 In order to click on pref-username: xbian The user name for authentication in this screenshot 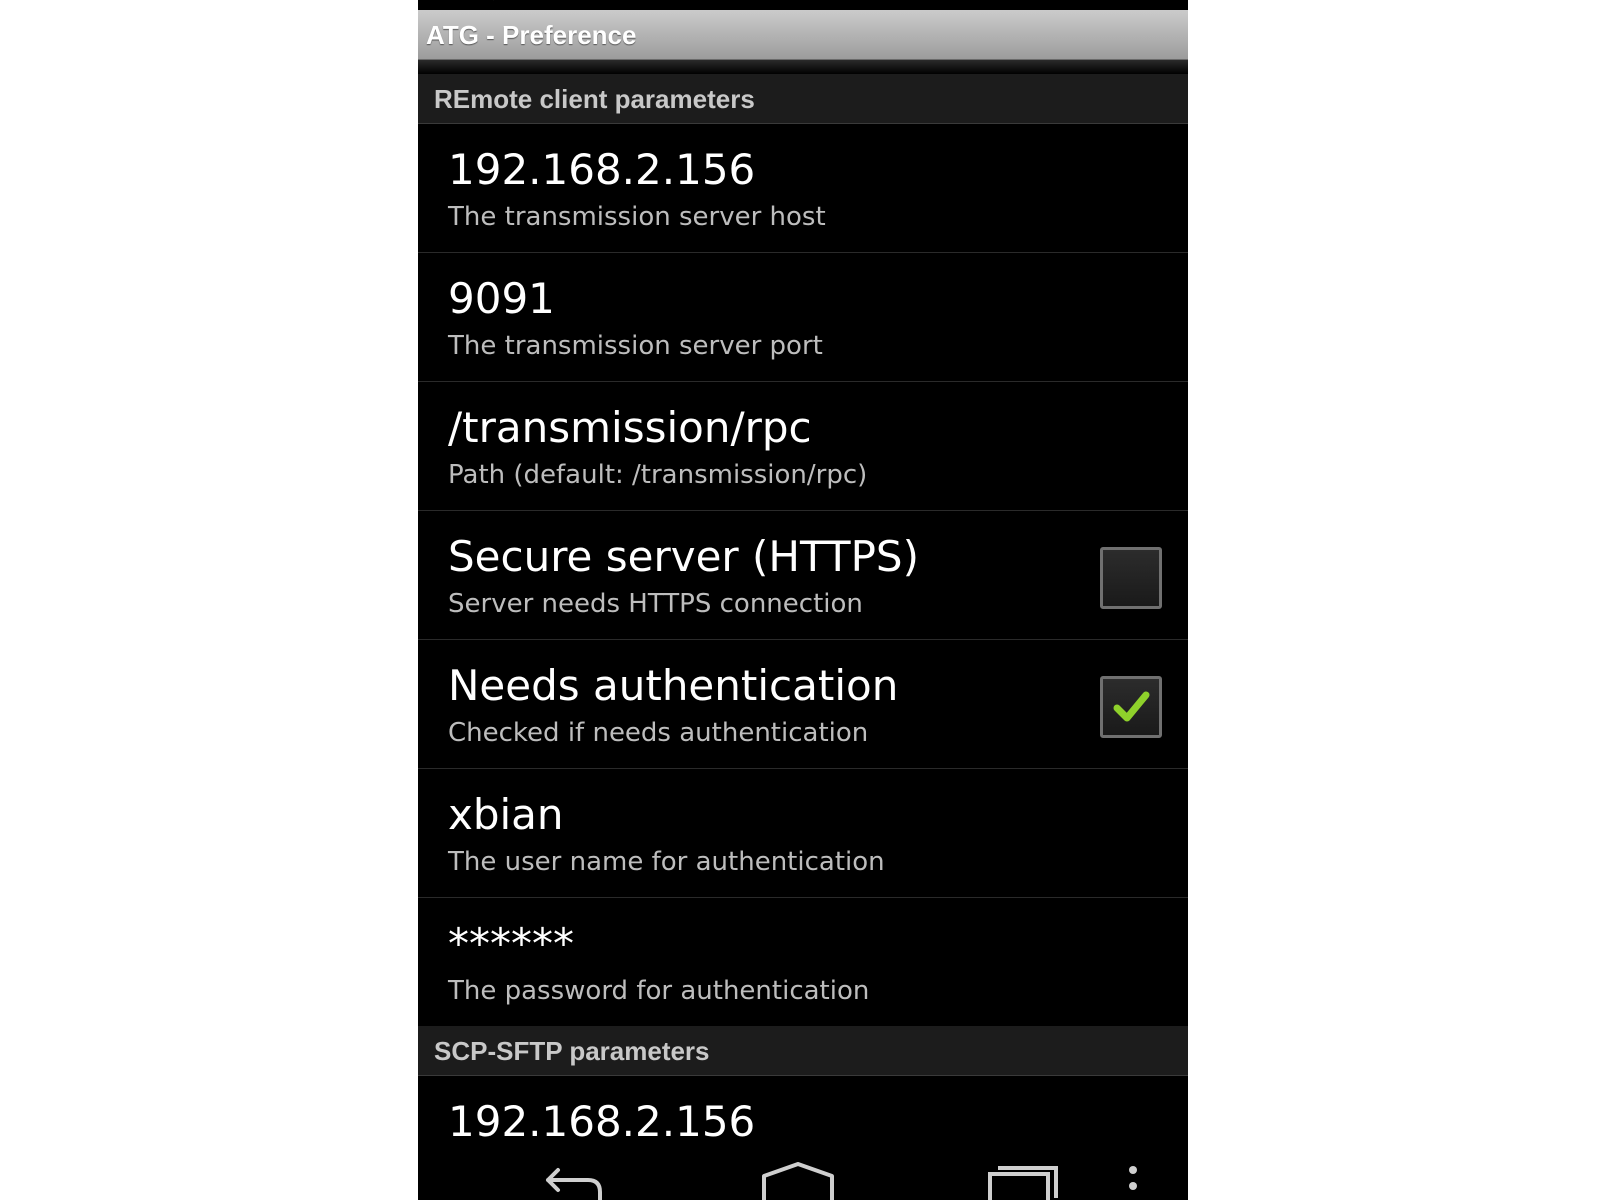, I will do `click(803, 833)`.